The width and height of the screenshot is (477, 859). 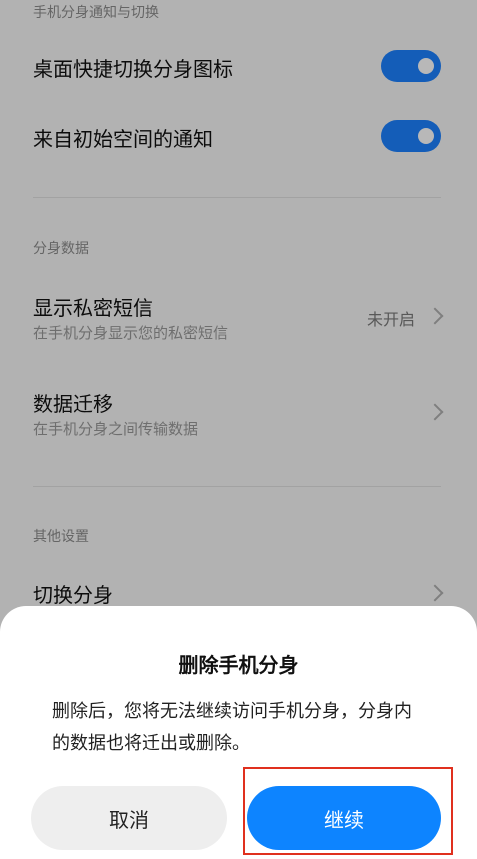 I want to click on cancel-button: 取消, so click(x=129, y=818).